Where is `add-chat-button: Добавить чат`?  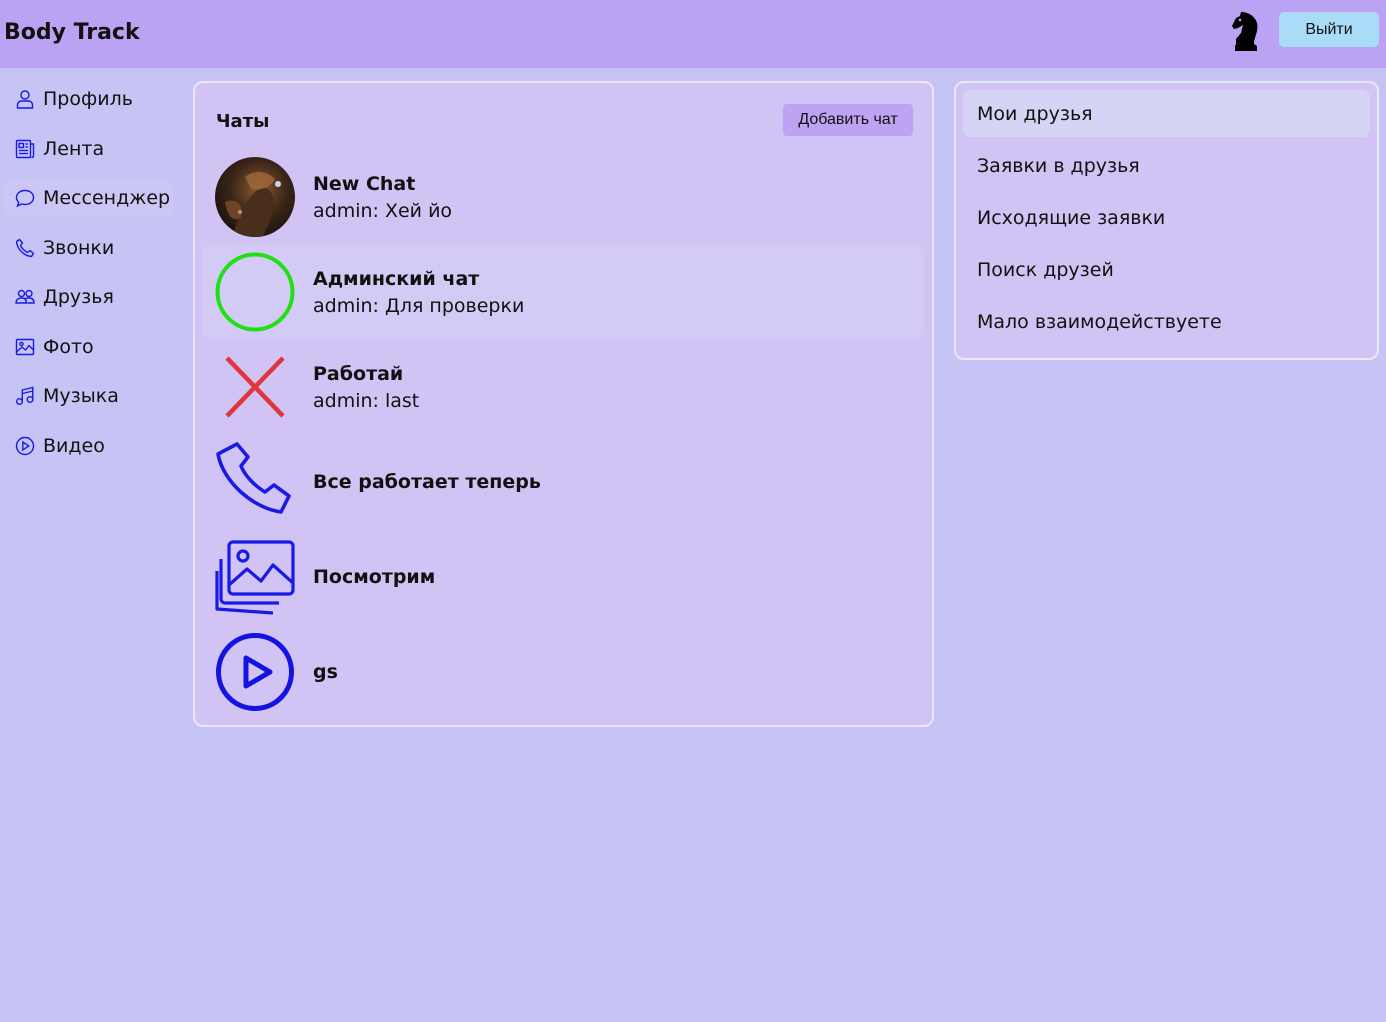 add-chat-button: Добавить чат is located at coordinates (848, 120).